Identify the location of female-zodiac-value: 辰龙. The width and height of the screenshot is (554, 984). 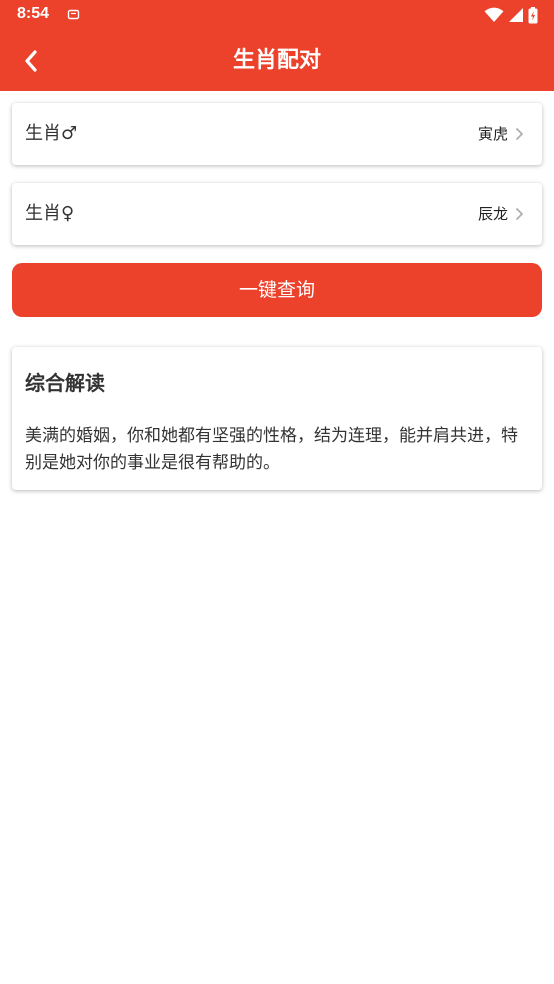
(492, 214).